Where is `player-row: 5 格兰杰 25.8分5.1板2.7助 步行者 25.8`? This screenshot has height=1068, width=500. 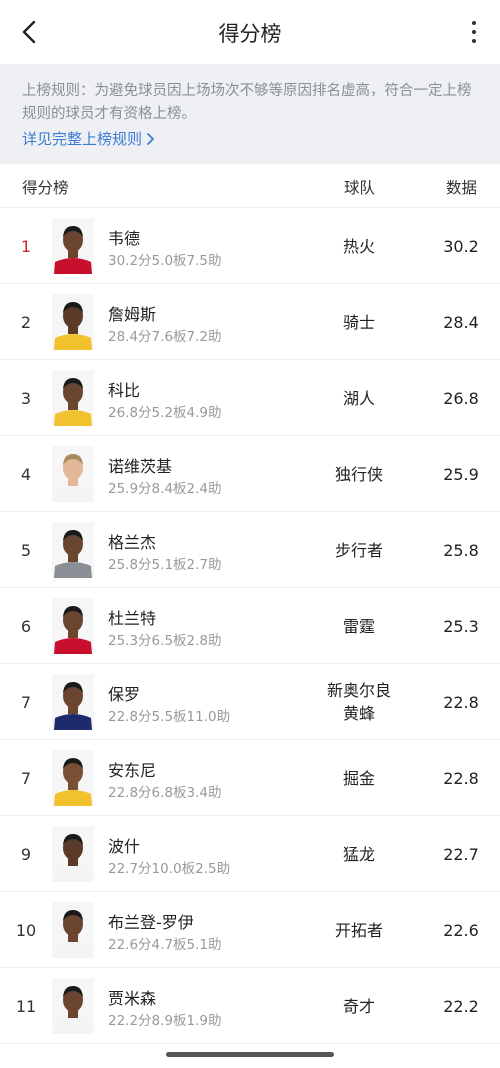
player-row: 5 格兰杰 25.8分5.1板2.7助 步行者 25.8 is located at coordinates (250, 550).